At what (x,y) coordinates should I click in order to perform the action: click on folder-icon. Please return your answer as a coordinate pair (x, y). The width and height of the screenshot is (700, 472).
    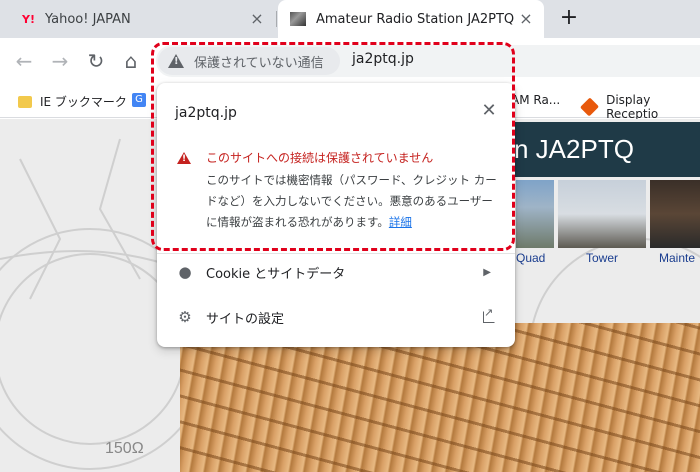
    Looking at the image, I should click on (25, 101).